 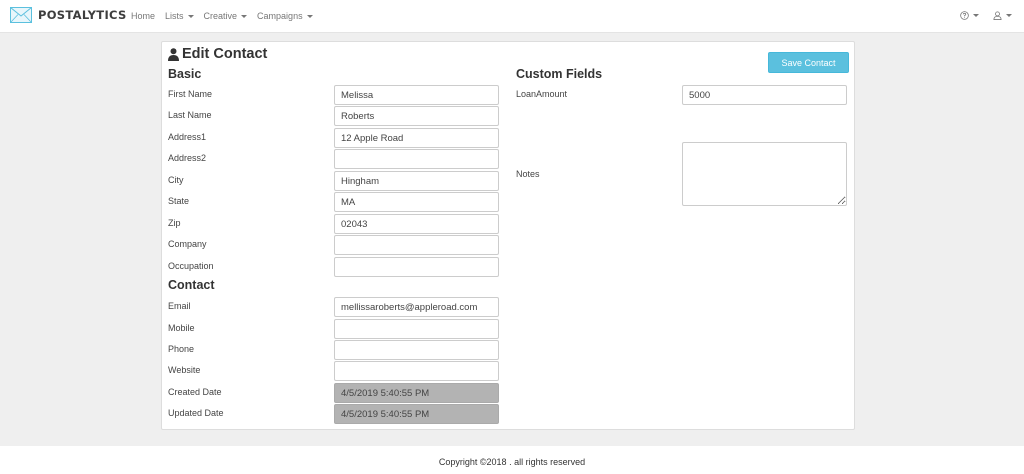 I want to click on field-label: Website, so click(x=184, y=370).